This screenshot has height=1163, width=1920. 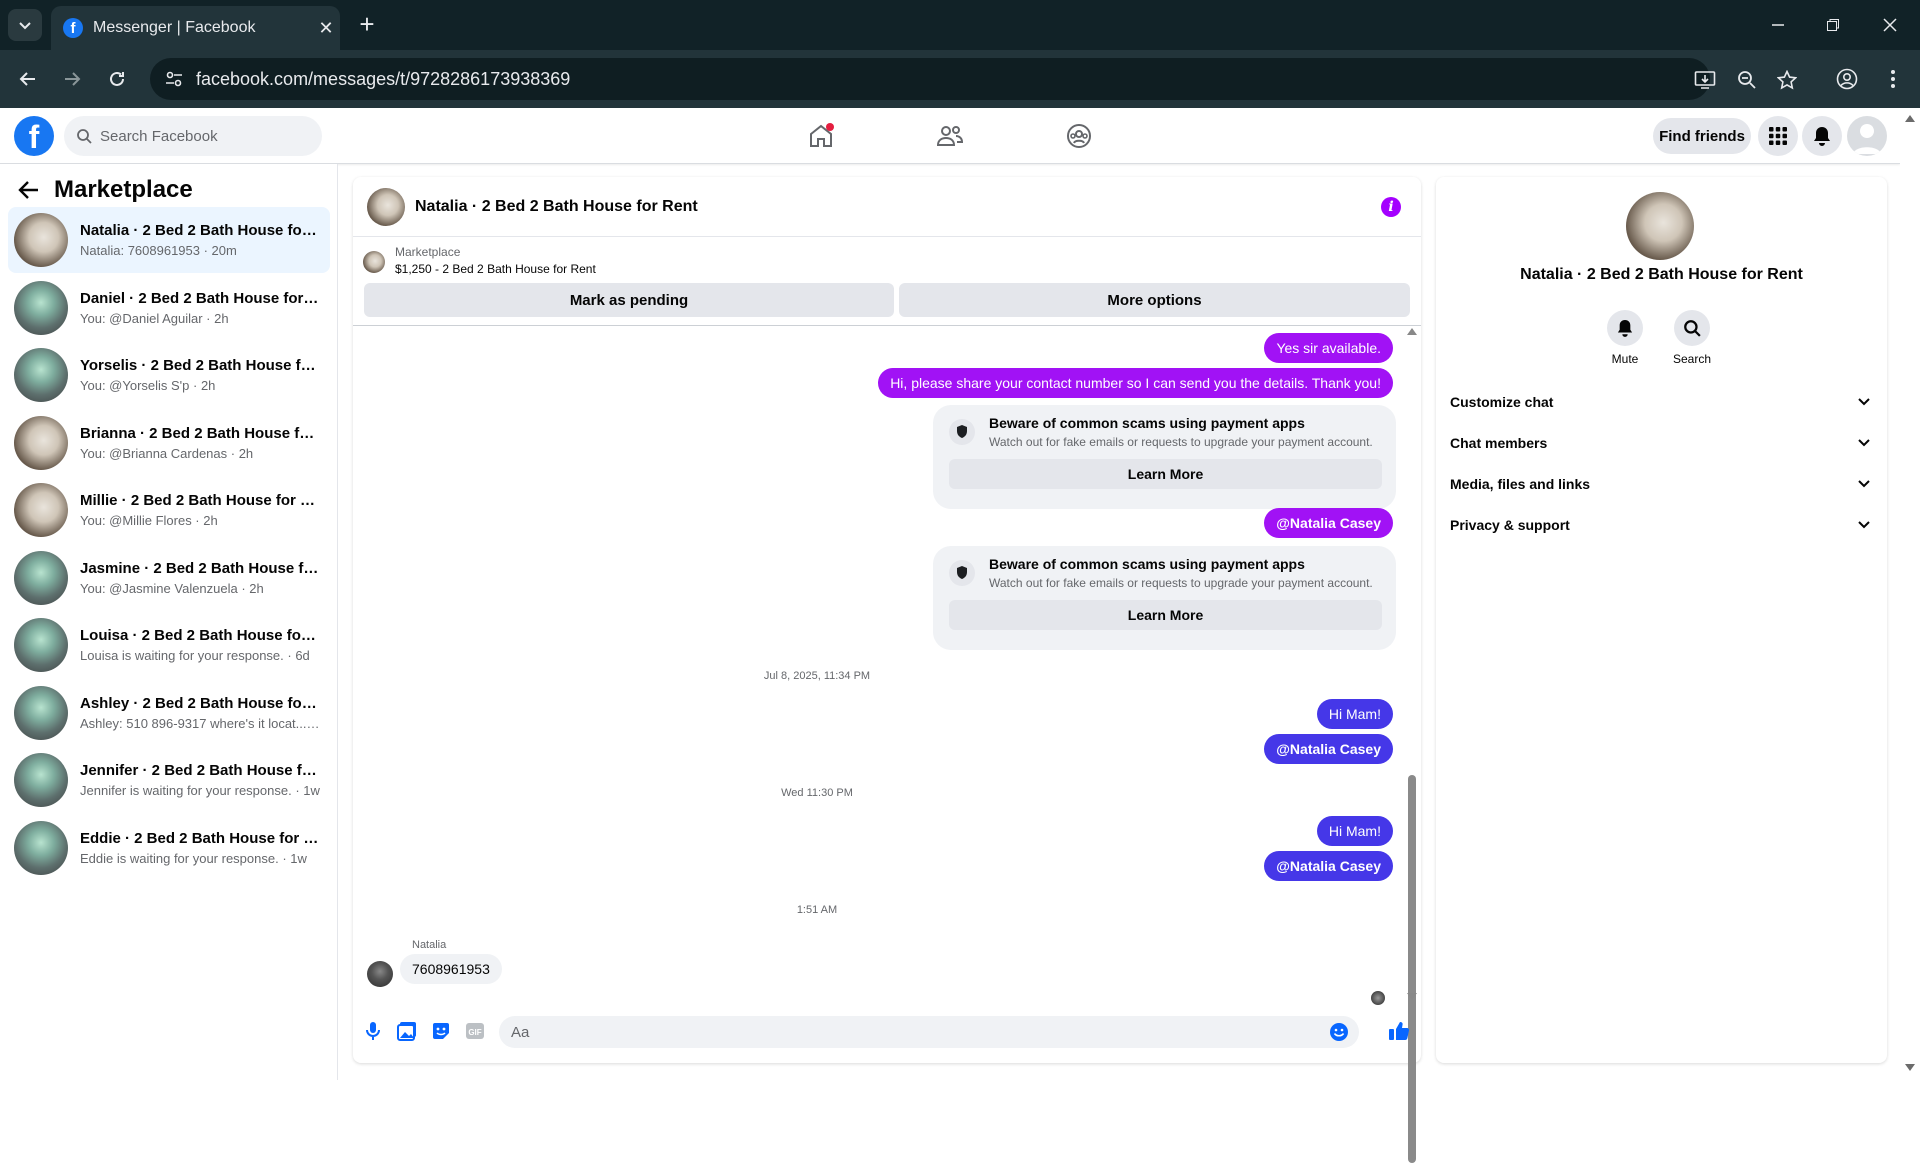 I want to click on install-app-button, so click(x=1705, y=80).